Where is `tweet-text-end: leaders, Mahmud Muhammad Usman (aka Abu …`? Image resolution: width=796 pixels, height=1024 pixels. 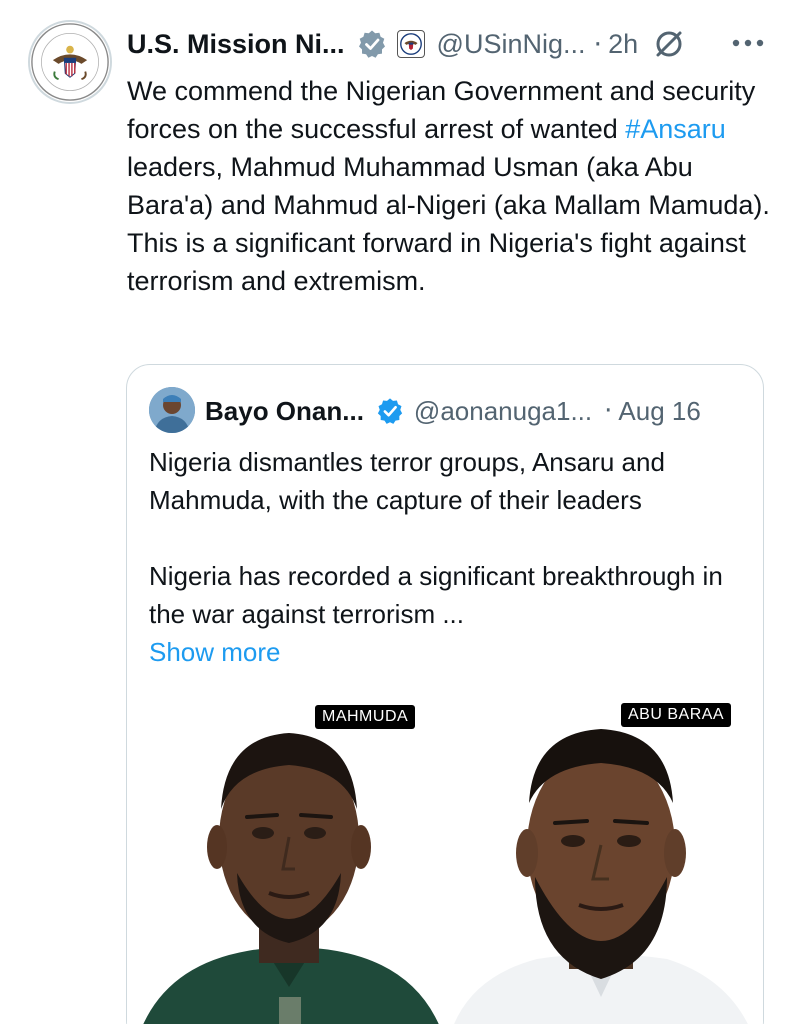 tweet-text-end: leaders, Mahmud Muhammad Usman (aka Abu … is located at coordinates (448, 224).